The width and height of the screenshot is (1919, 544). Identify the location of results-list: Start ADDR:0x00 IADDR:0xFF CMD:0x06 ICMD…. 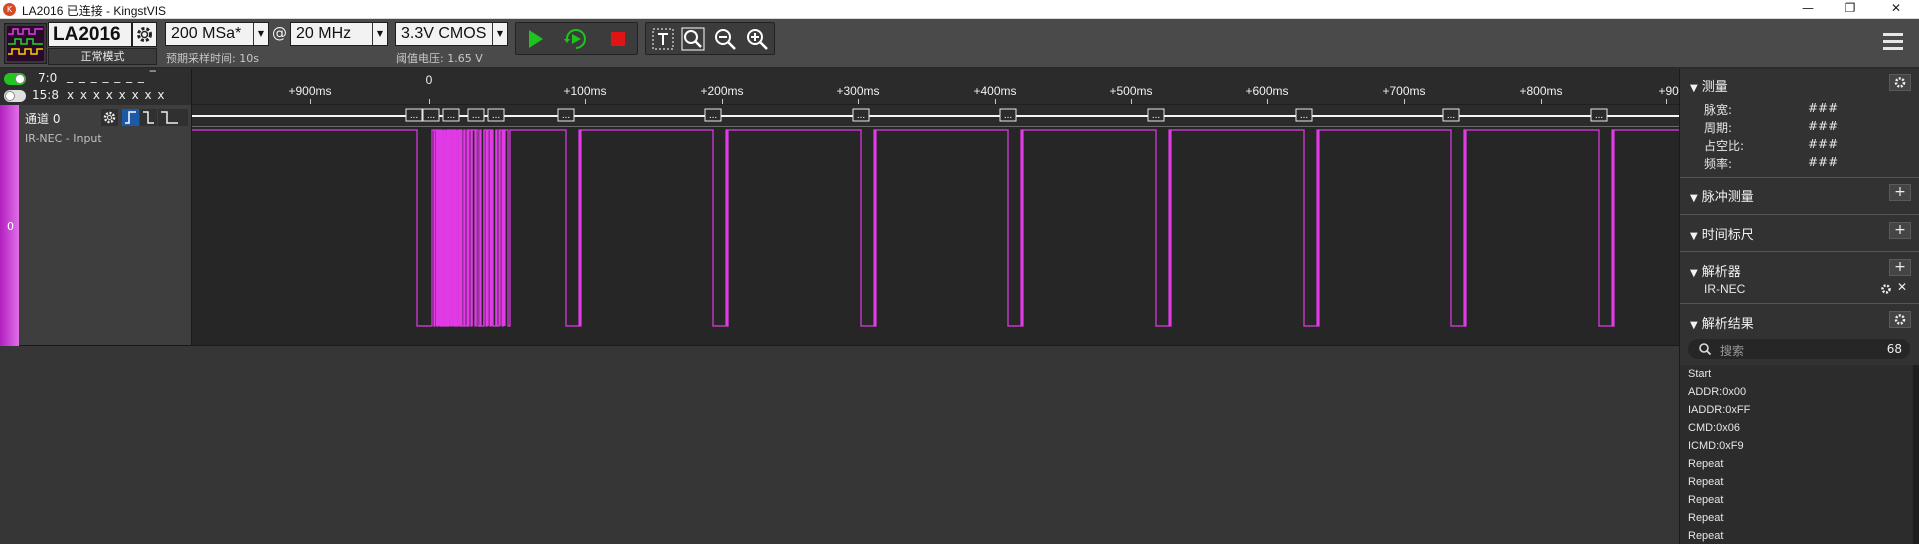
(1796, 454).